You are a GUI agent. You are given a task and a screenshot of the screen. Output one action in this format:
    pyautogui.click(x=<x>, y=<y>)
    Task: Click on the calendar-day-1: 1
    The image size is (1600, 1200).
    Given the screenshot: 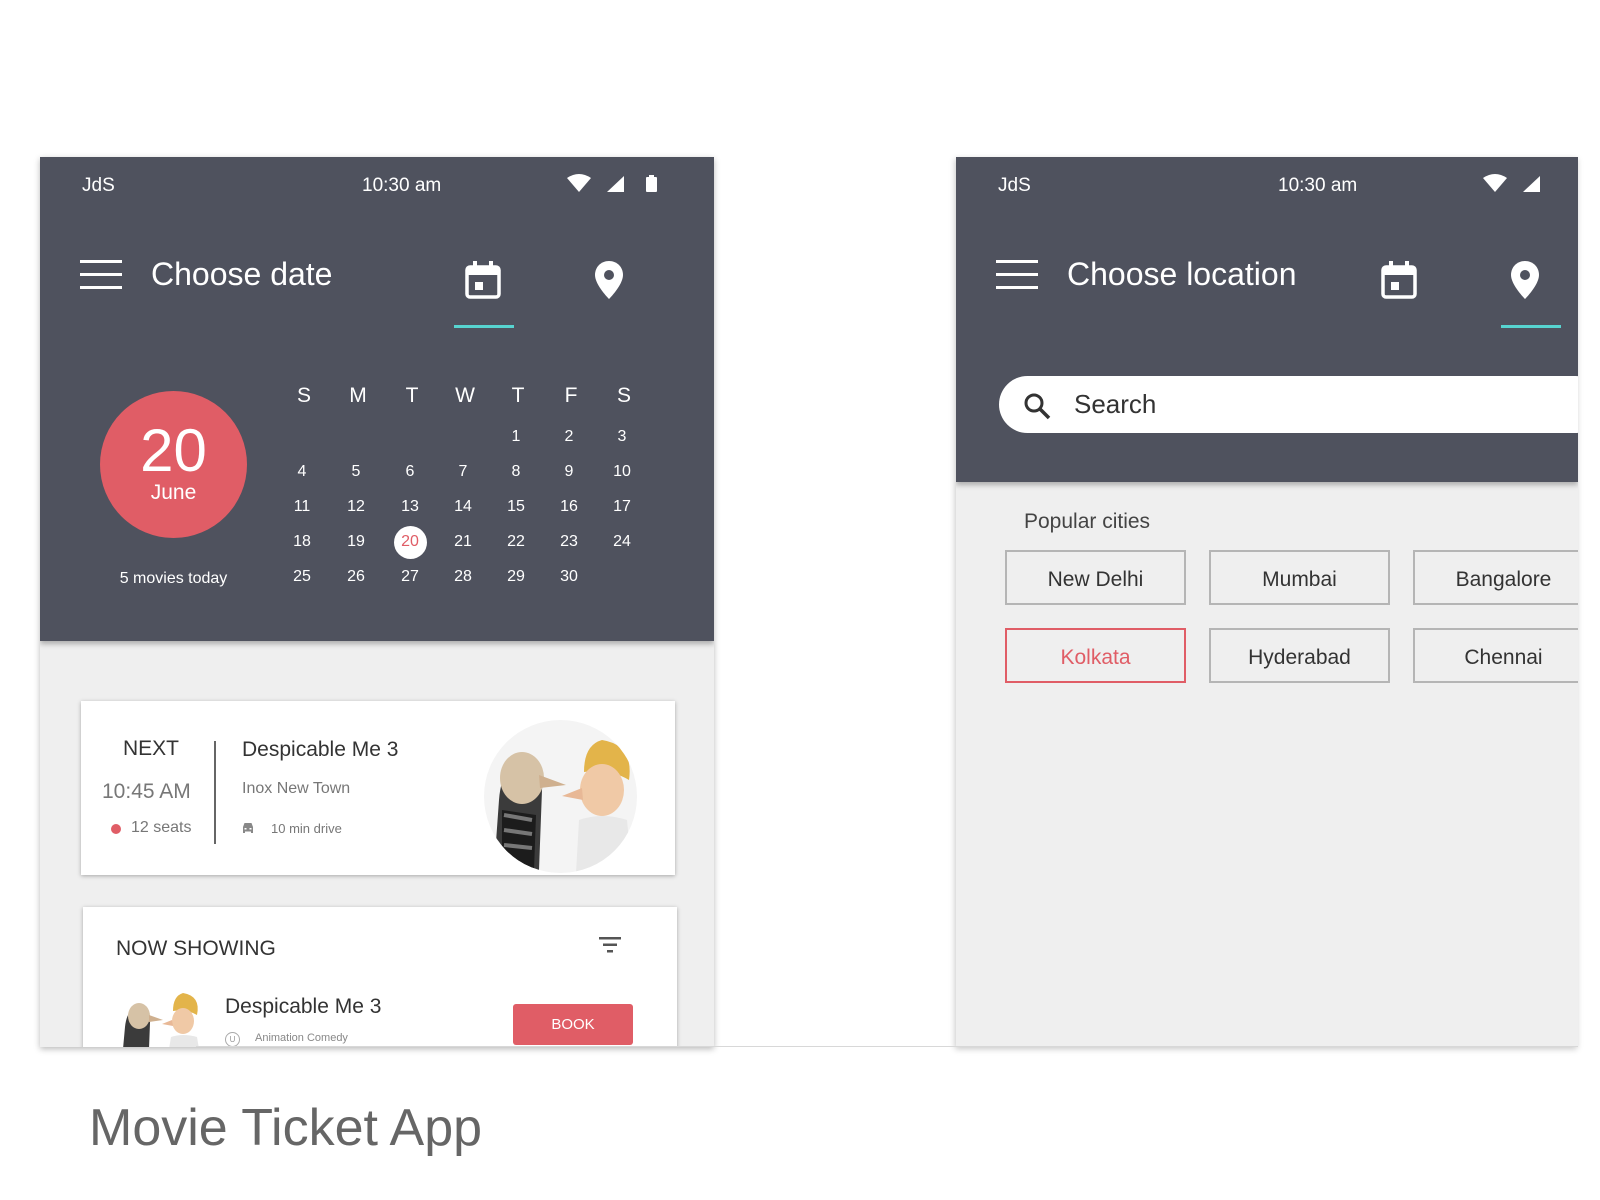 What is the action you would take?
    pyautogui.click(x=516, y=437)
    